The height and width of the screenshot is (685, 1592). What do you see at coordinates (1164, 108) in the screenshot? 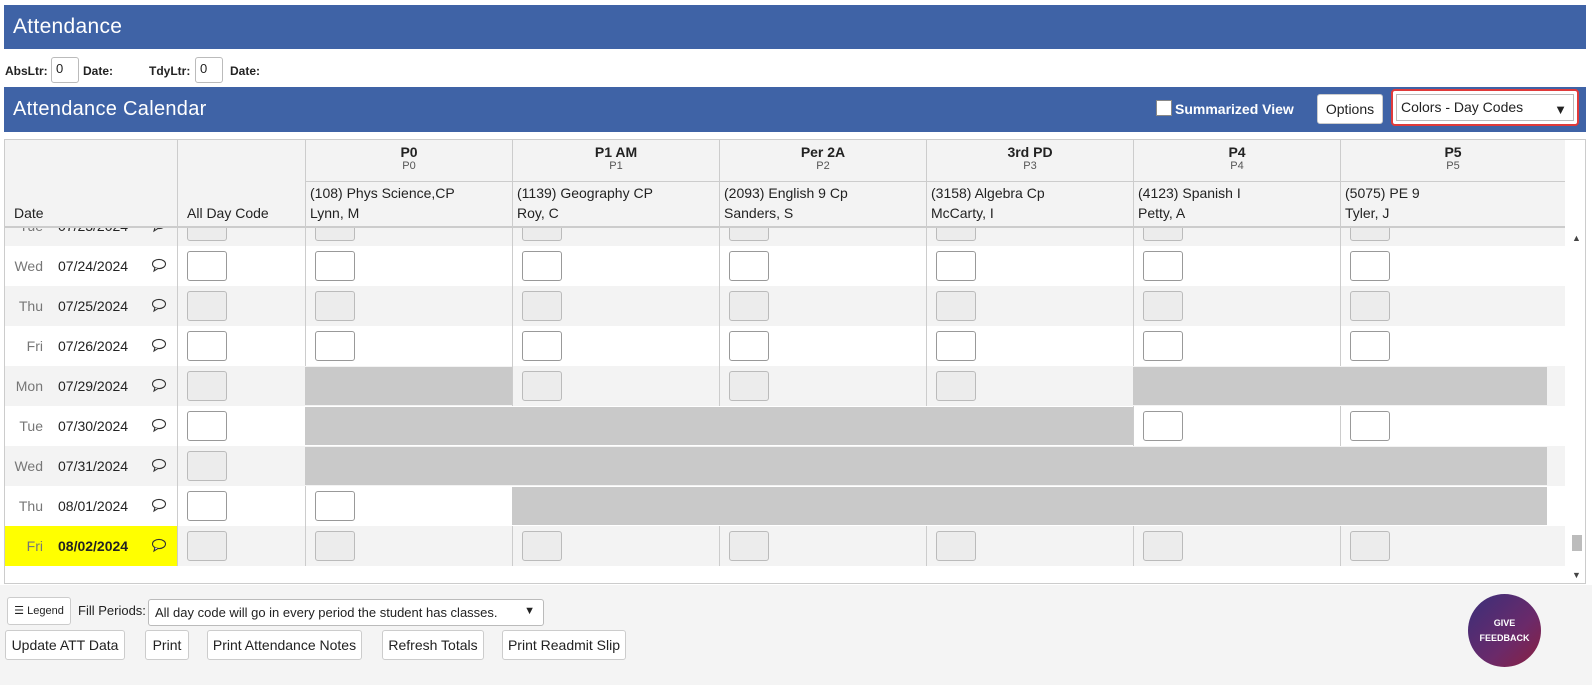
I see `summarized-view-checkbox` at bounding box center [1164, 108].